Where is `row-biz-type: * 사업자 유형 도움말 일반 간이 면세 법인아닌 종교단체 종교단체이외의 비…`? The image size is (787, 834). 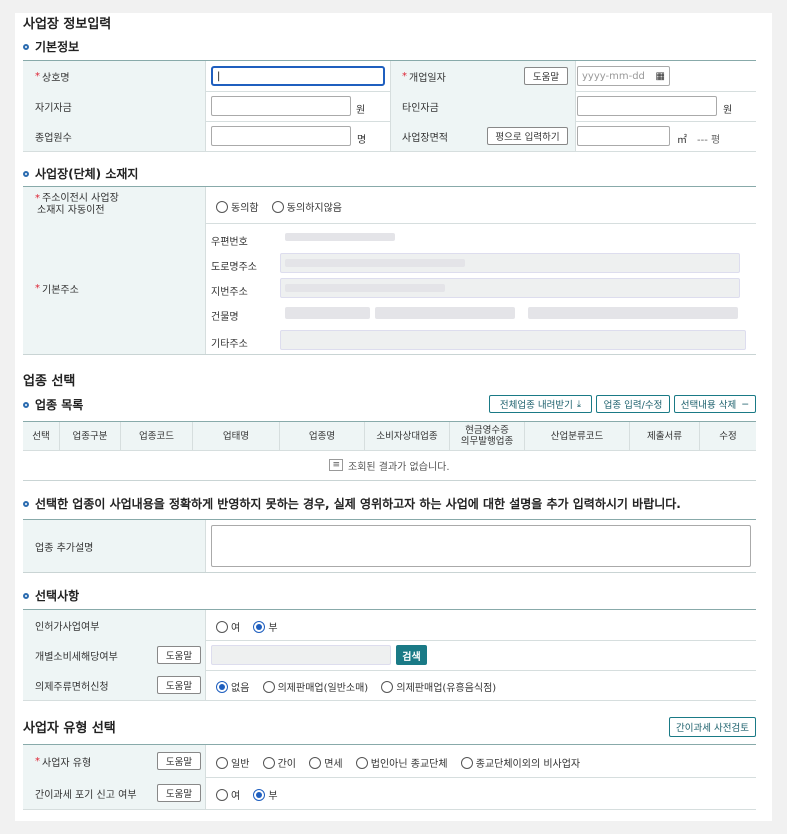
row-biz-type: * 사업자 유형 도움말 일반 간이 면세 법인아닌 종교단체 종교단체이외의 비… is located at coordinates (389, 761).